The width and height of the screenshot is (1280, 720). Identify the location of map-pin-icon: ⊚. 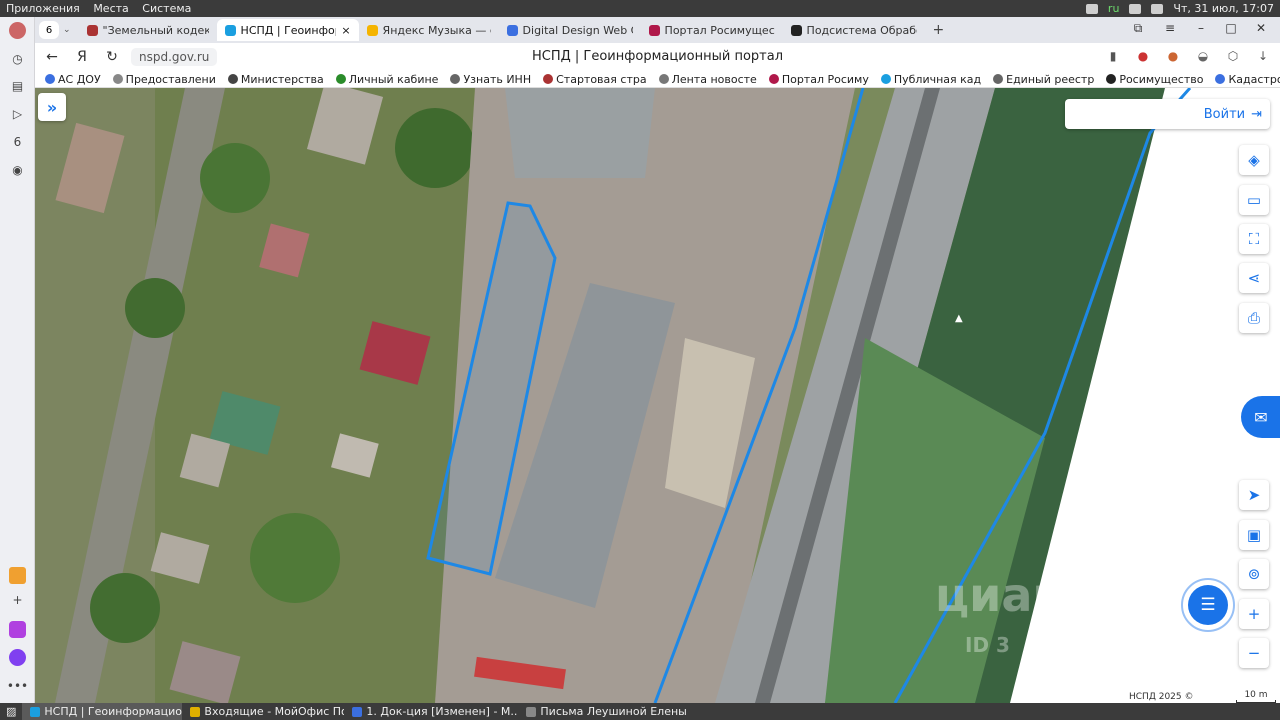
(1254, 574).